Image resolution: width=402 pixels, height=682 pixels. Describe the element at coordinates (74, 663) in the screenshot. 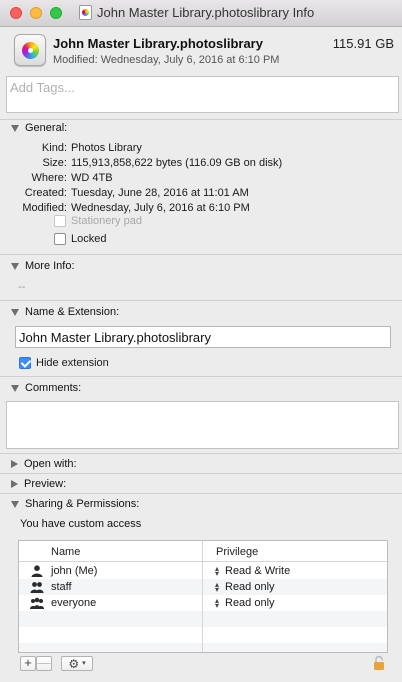

I see `gear-icon: ⚙` at that location.